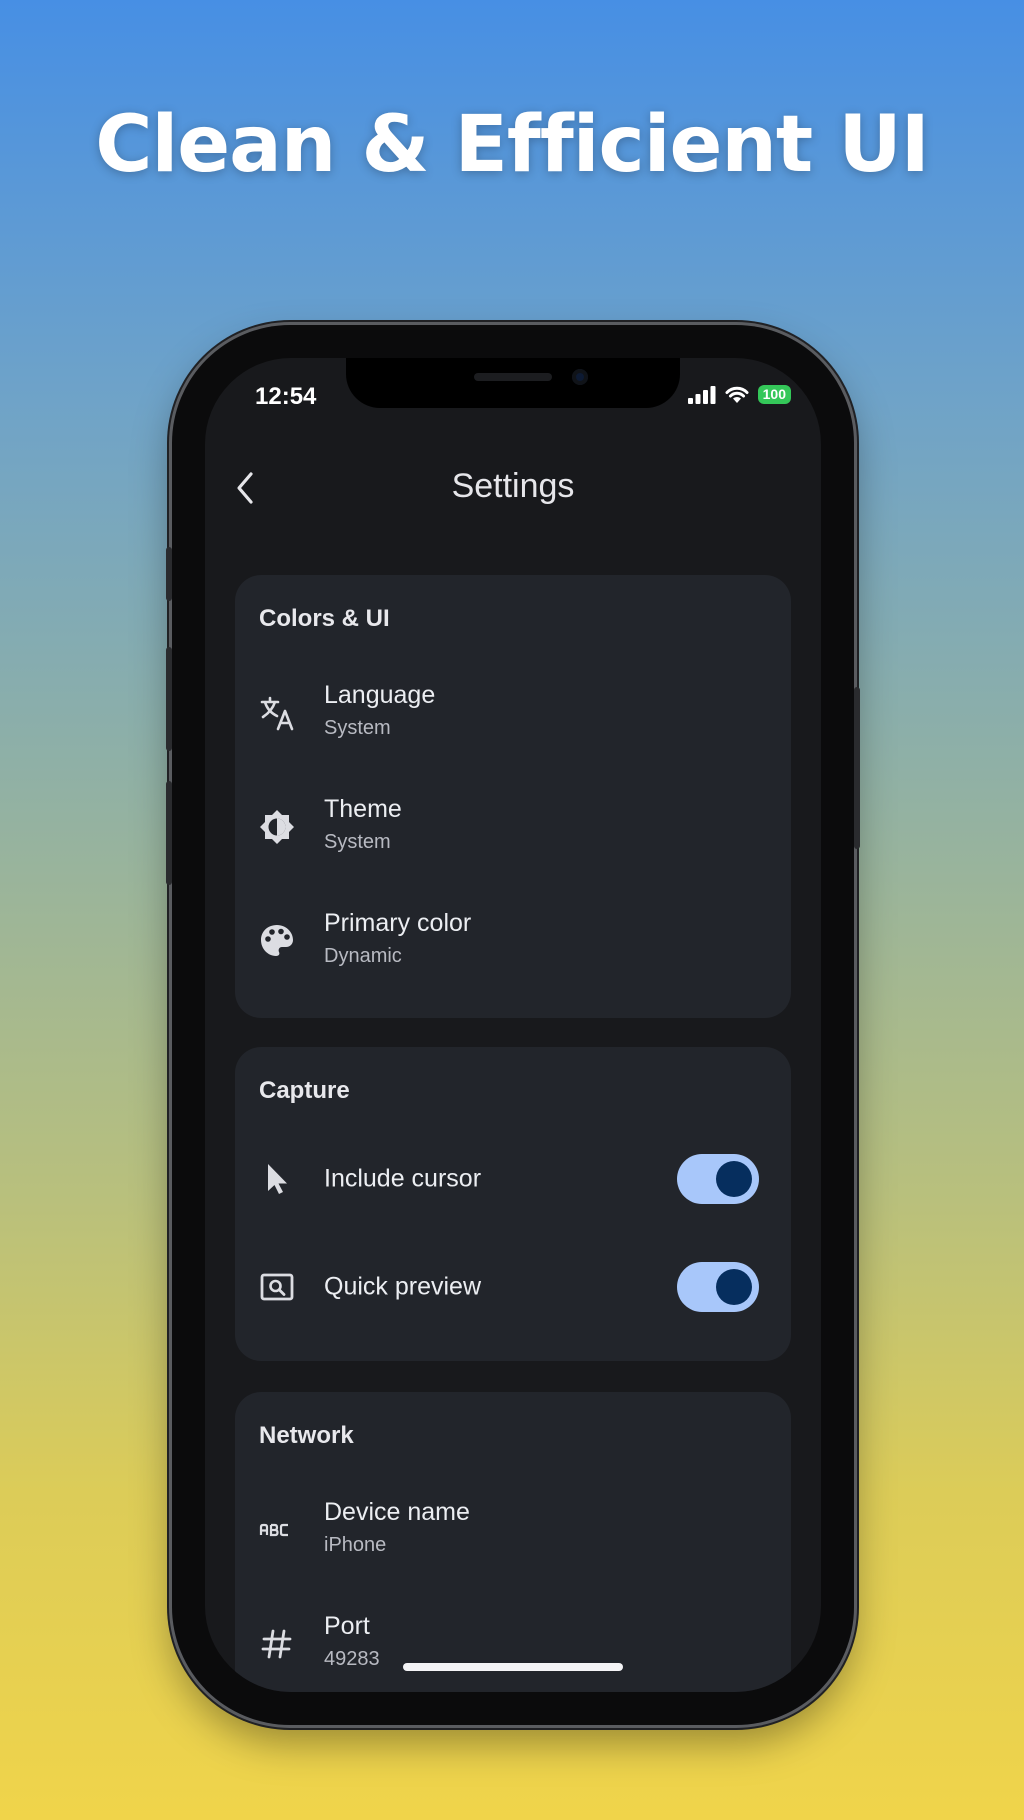 The image size is (1024, 1820). I want to click on theme-label: Theme, so click(363, 809).